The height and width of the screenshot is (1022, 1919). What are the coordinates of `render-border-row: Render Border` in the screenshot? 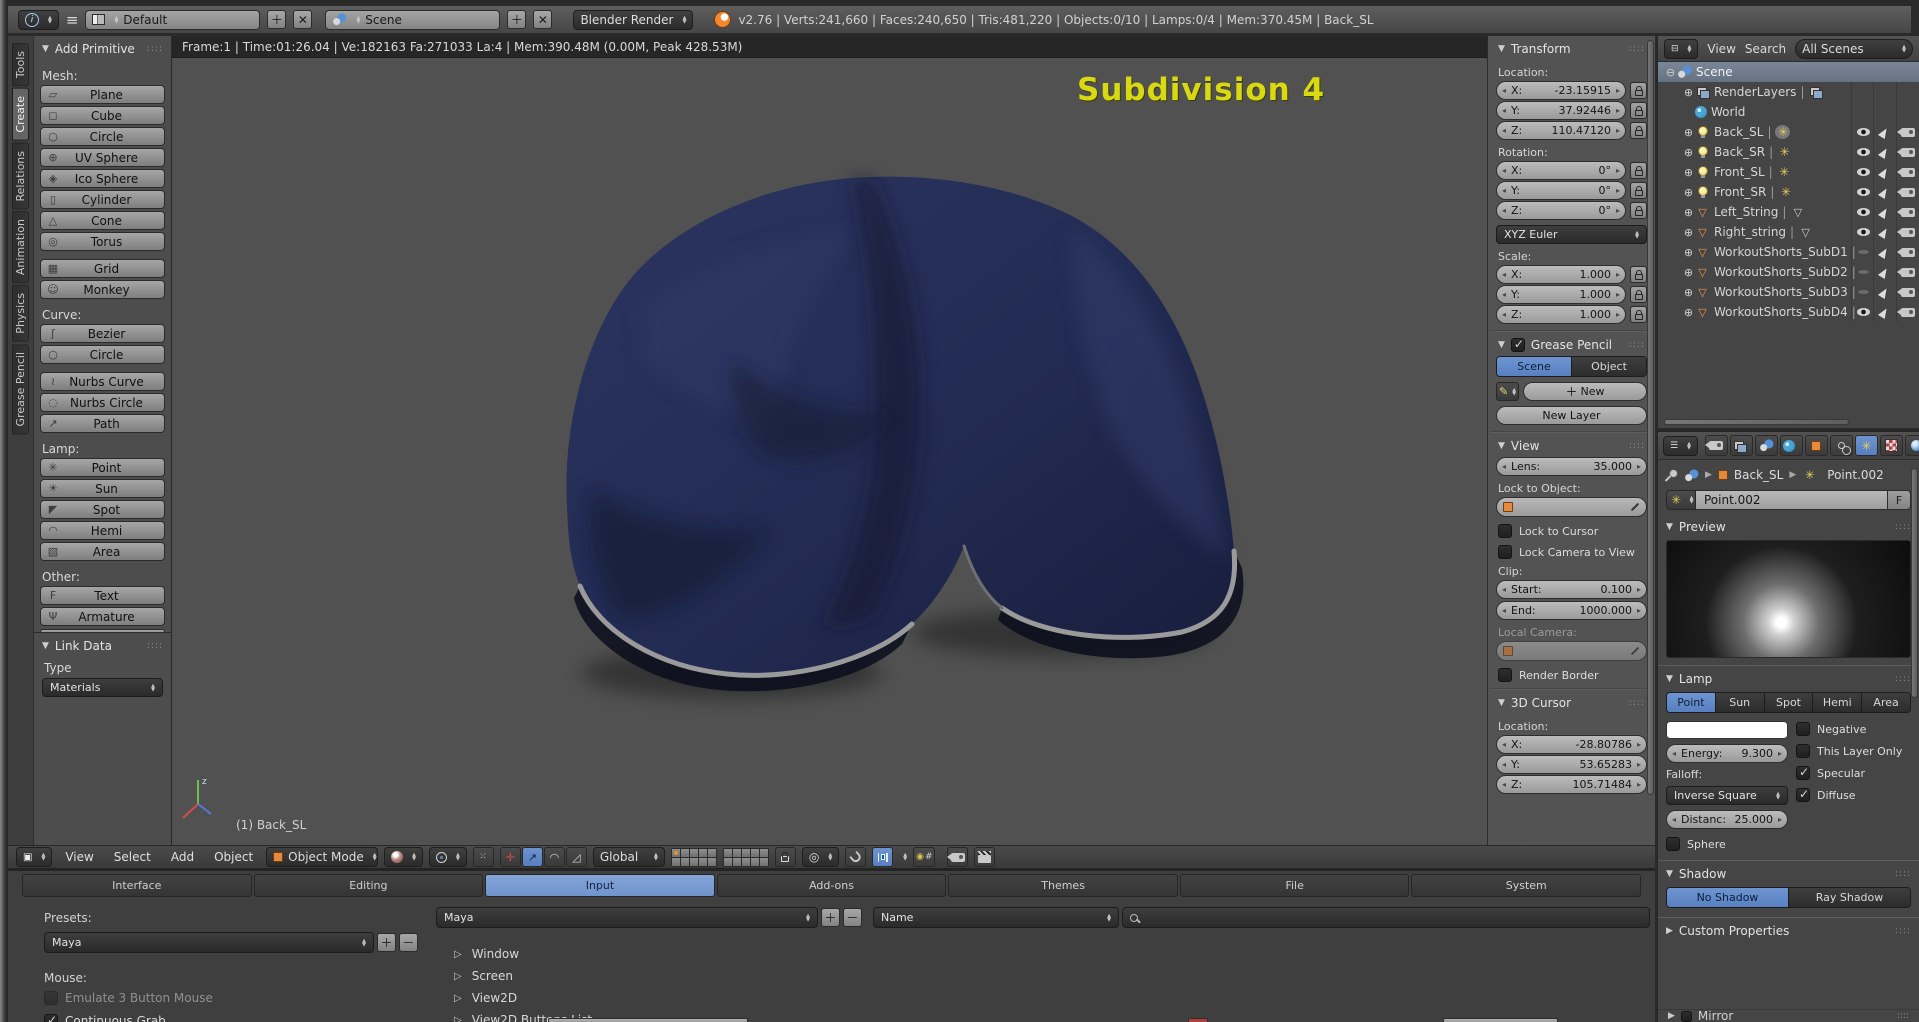 It's located at (1571, 675).